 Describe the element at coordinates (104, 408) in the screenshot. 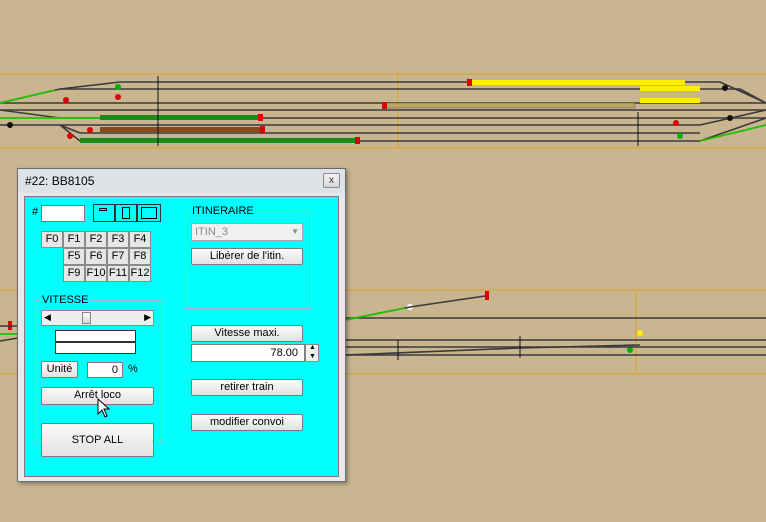

I see `mouse-cursor-icon` at that location.